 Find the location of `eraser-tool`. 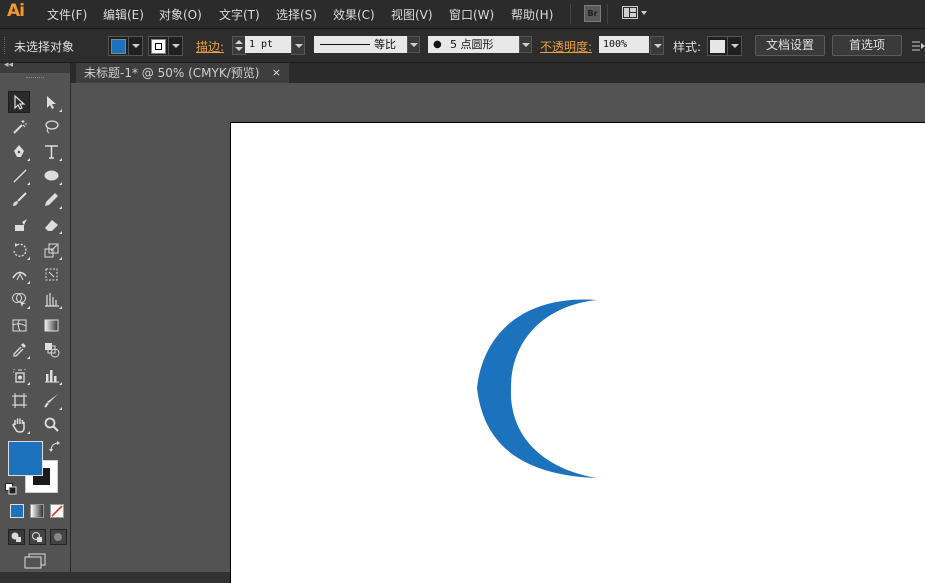

eraser-tool is located at coordinates (51, 224).